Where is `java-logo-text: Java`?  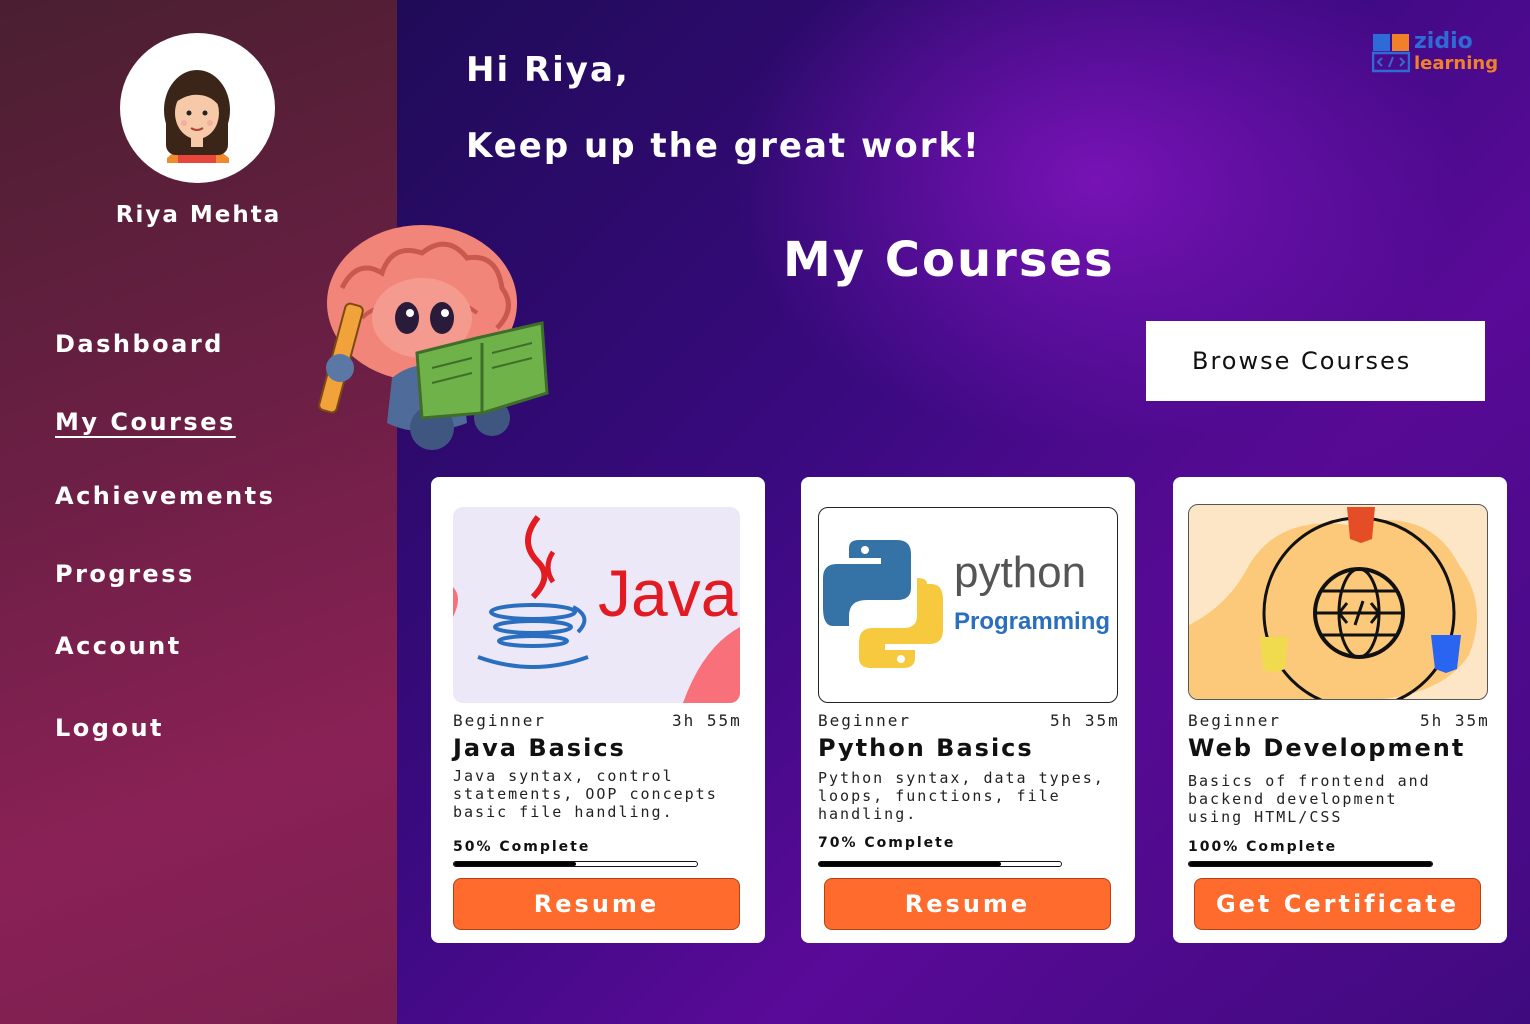 java-logo-text: Java is located at coordinates (668, 593).